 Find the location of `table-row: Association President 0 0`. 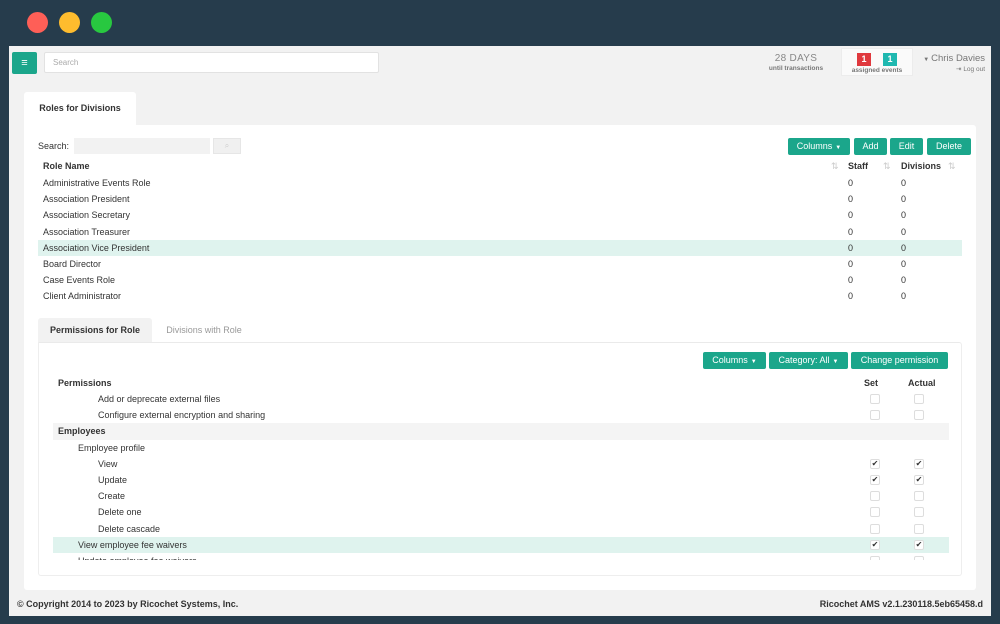

table-row: Association President 0 0 is located at coordinates (500, 199).